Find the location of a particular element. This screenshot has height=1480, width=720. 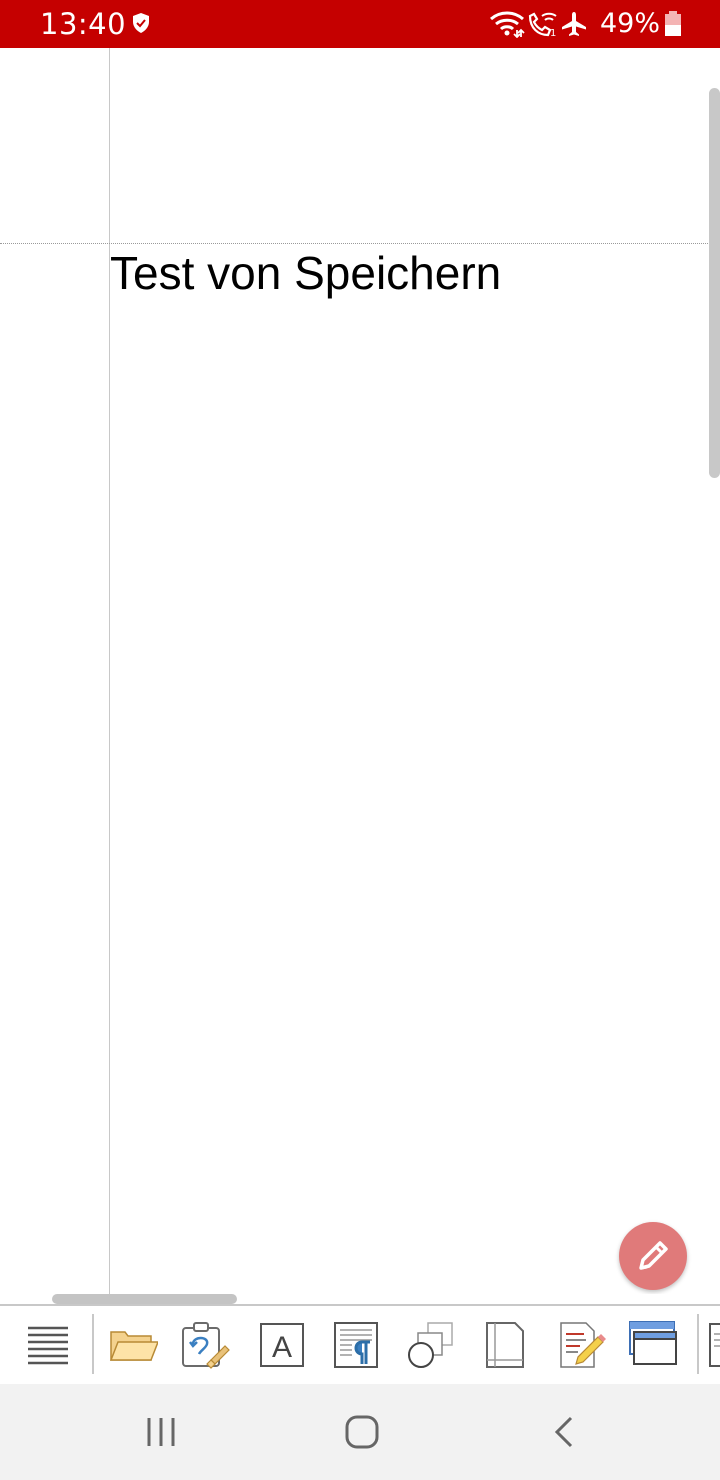

shield-icon is located at coordinates (141, 23).